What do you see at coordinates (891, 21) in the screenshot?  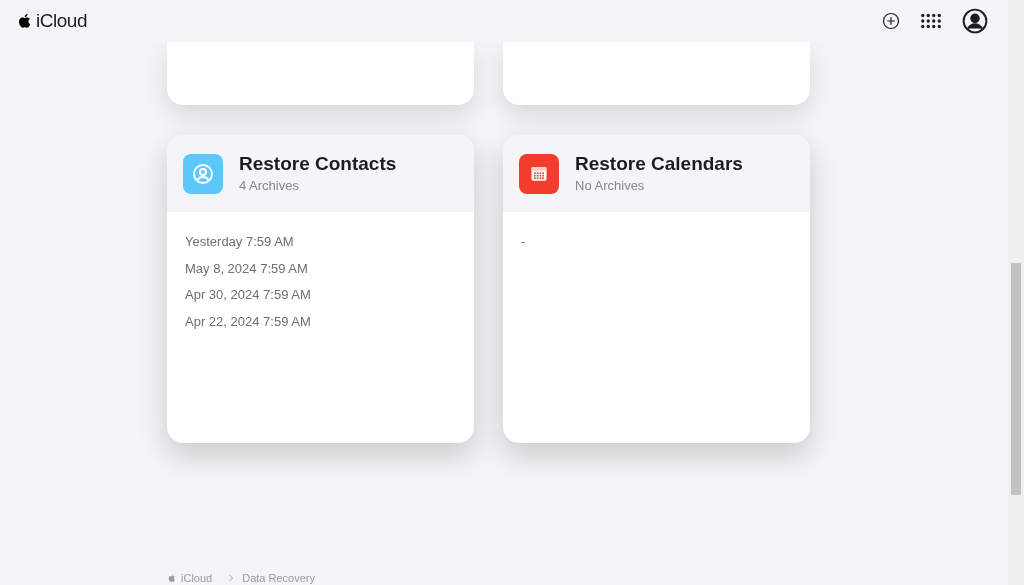 I see `add-icon` at bounding box center [891, 21].